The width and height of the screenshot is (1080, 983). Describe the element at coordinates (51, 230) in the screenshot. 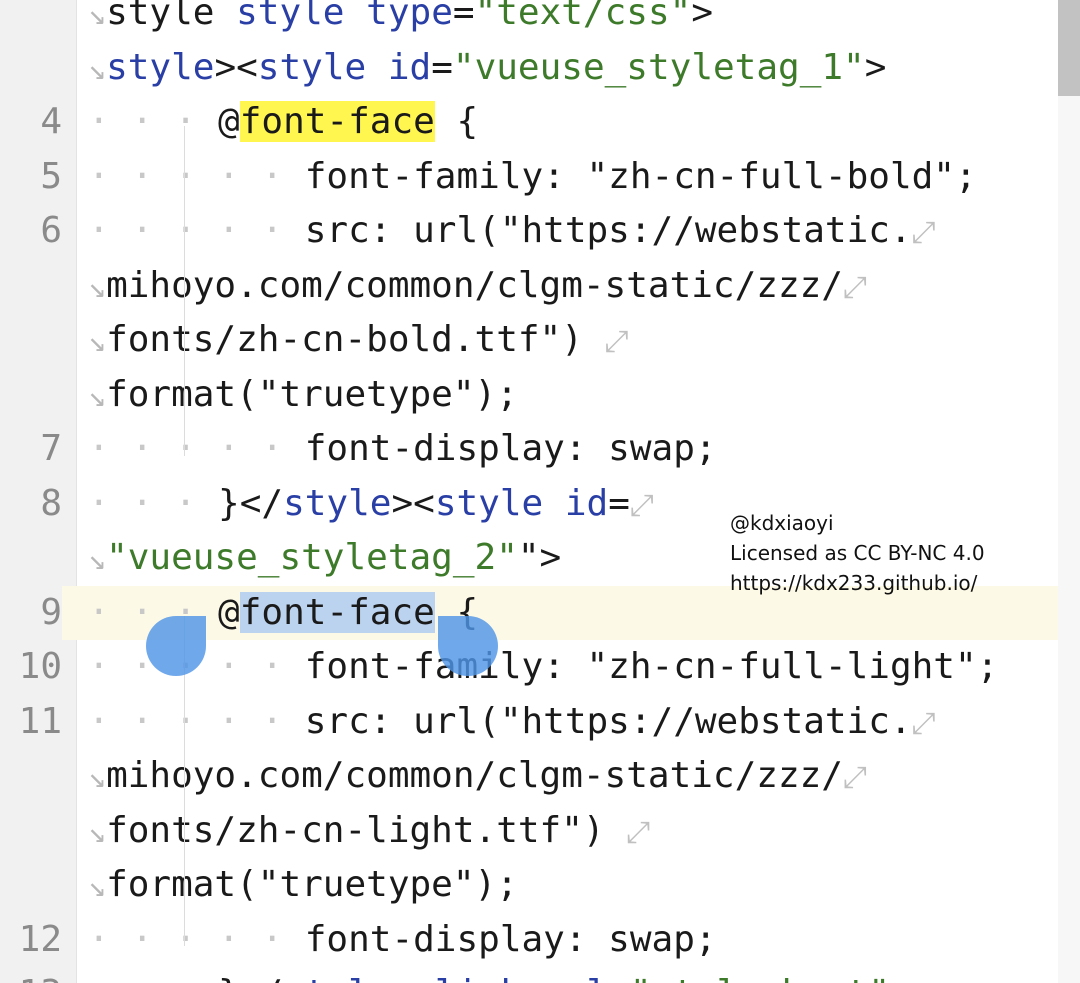

I see `line-number: 6` at that location.